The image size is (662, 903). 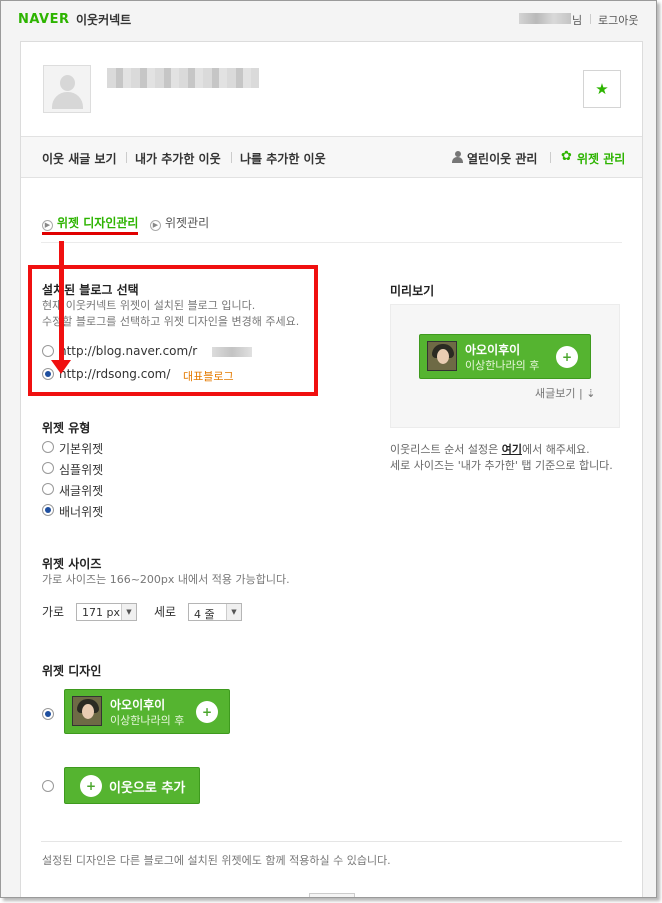 I want to click on height-select: 4 줄 ▼, so click(x=215, y=612).